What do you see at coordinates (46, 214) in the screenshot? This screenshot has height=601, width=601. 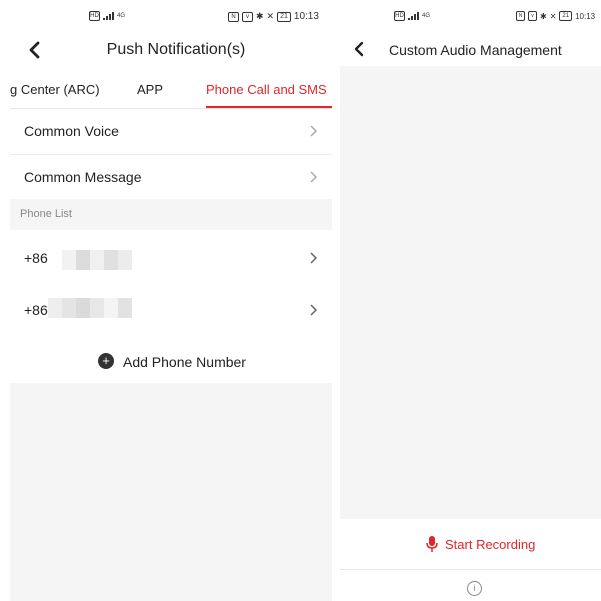 I see `phone-list-label: Phone List` at bounding box center [46, 214].